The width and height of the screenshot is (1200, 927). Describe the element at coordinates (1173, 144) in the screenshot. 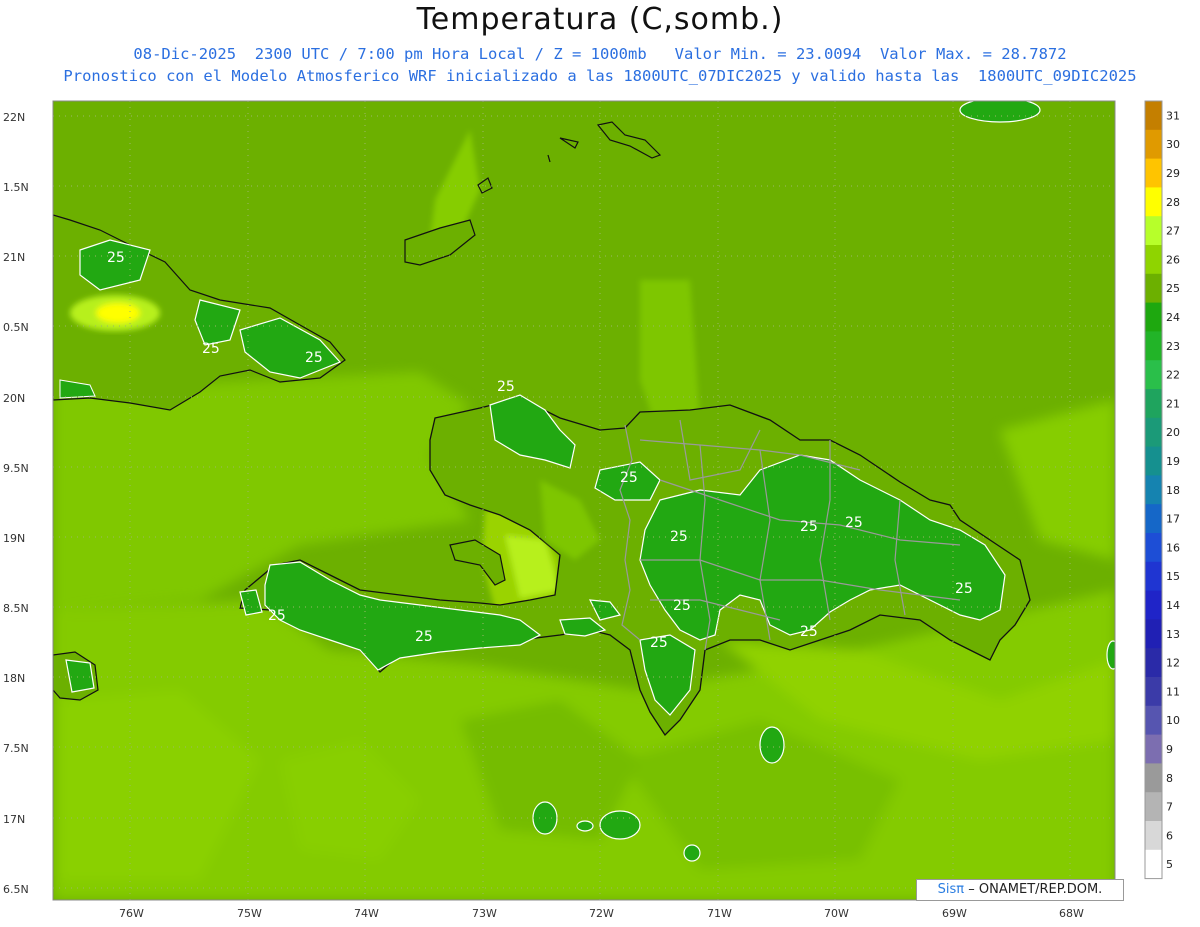

I see `colorbar-label: 30` at that location.